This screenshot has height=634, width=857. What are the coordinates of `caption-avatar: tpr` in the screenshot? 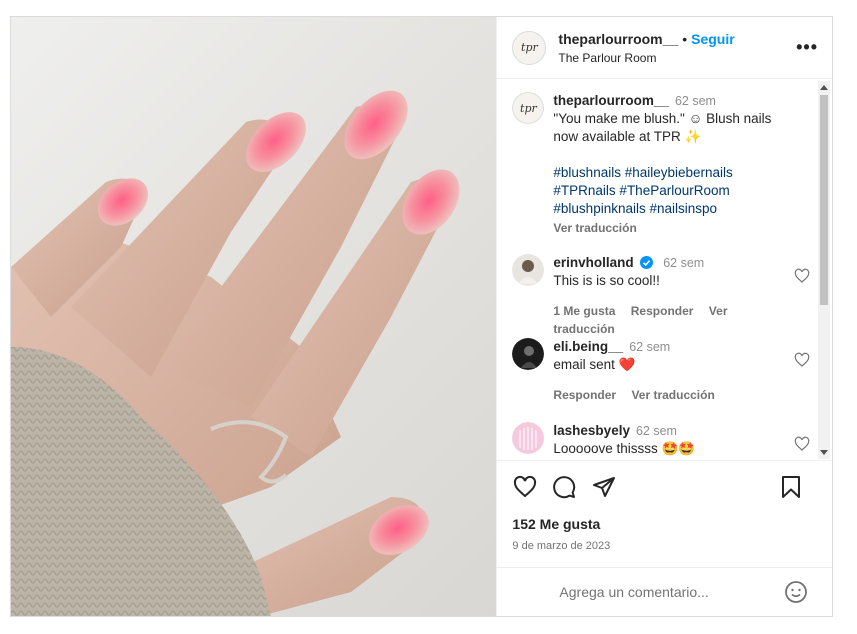 It's located at (528, 108).